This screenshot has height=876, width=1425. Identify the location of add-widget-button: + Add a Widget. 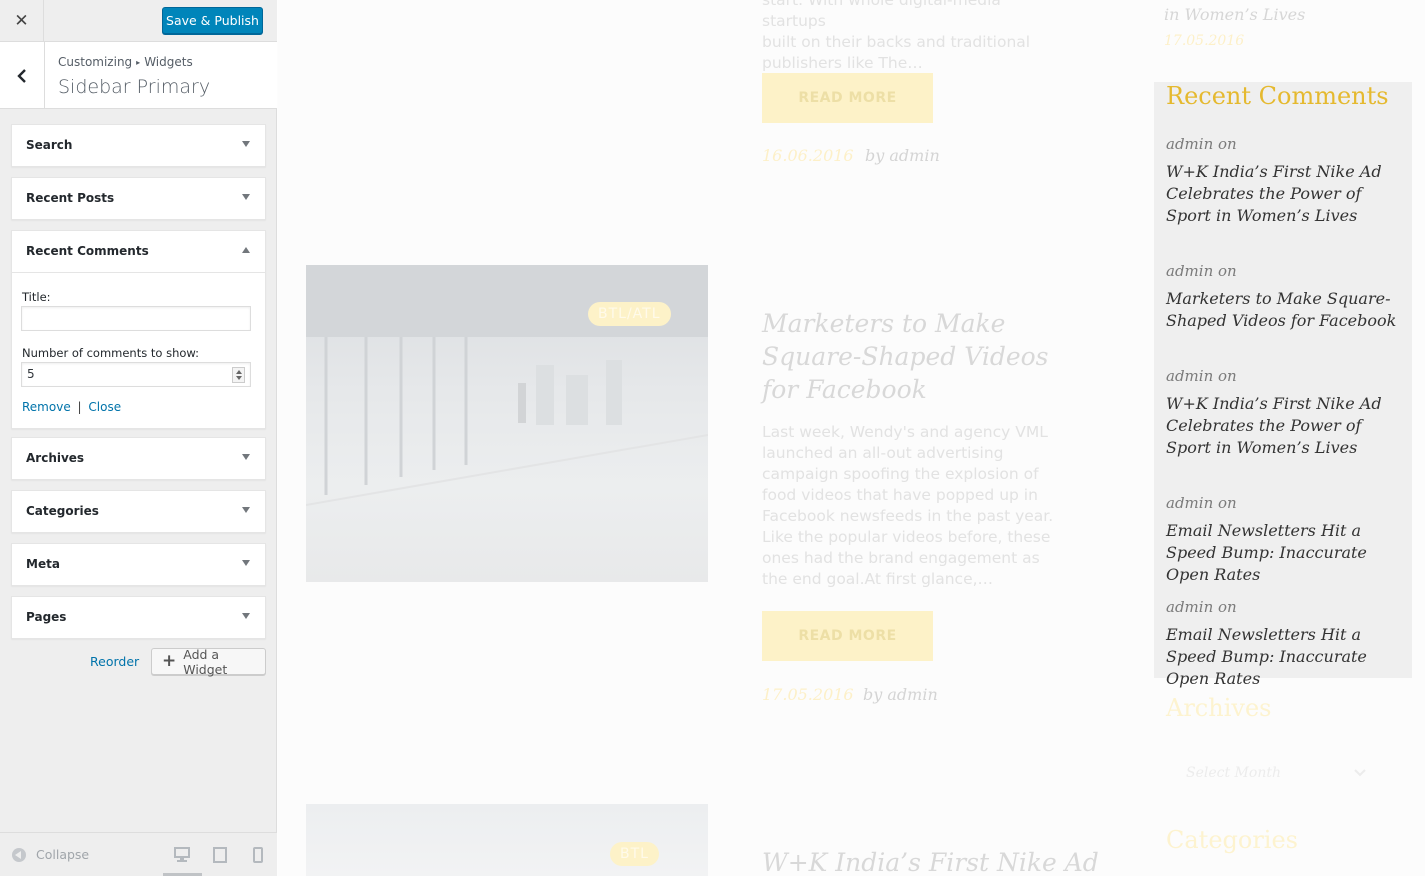
(208, 661).